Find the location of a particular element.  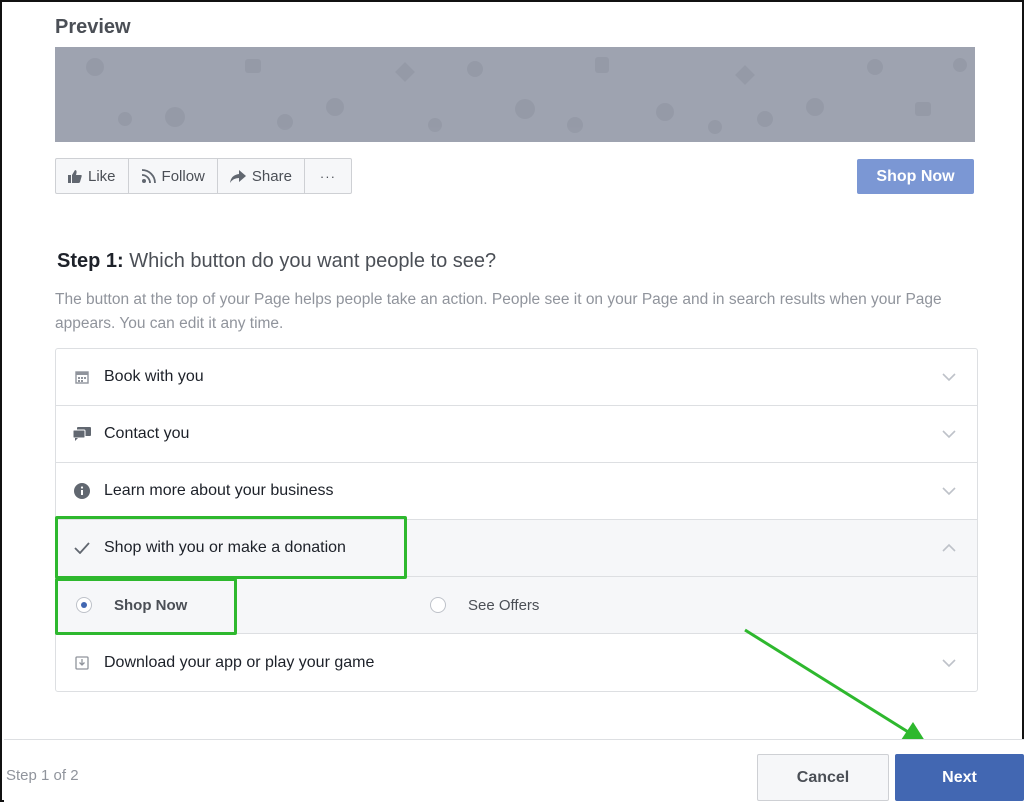

step-question: Which button do you want people to see? is located at coordinates (313, 261).